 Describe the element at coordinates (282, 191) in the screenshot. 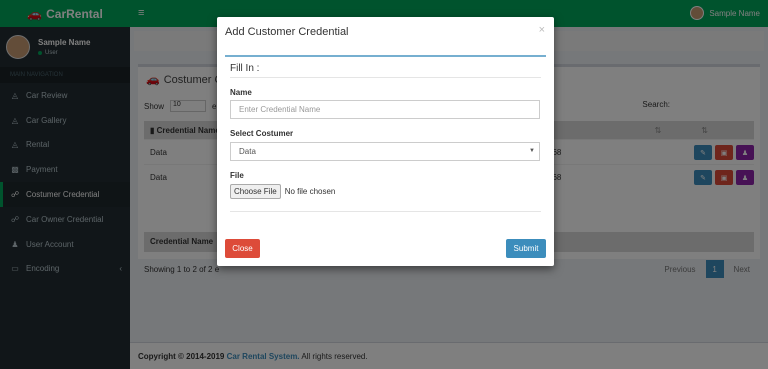

I see `file-input: Choose File No file chosen` at that location.